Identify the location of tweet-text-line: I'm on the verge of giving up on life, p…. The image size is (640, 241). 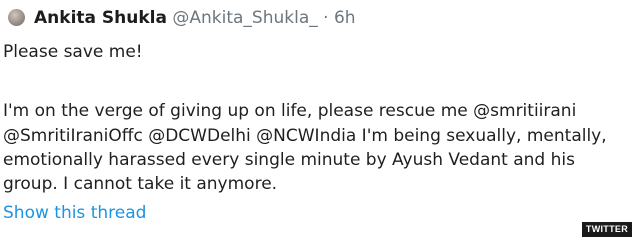
(290, 111).